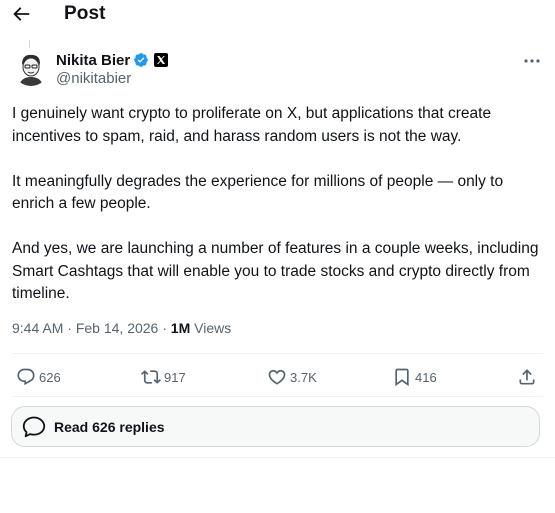  What do you see at coordinates (34, 426) in the screenshot?
I see `chat-bubble-icon` at bounding box center [34, 426].